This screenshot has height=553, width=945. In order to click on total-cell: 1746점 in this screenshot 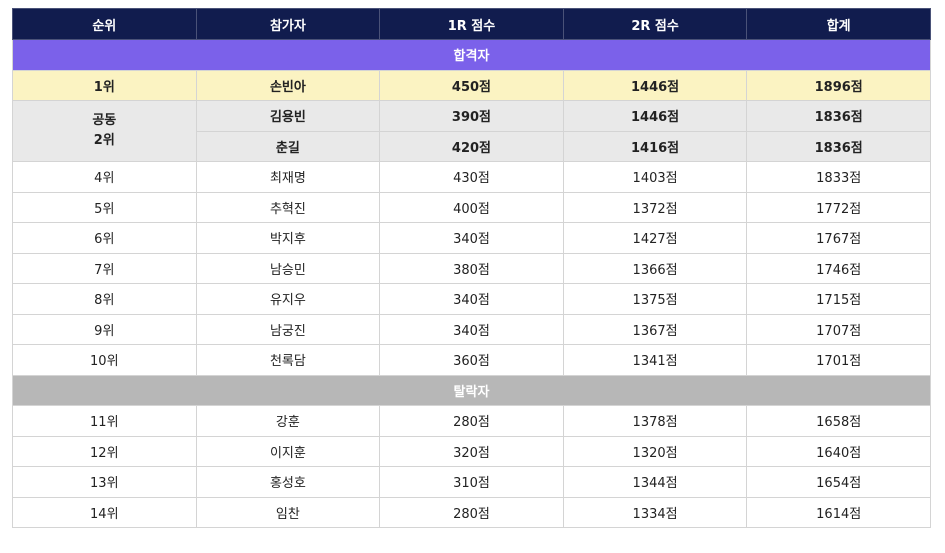, I will do `click(838, 268)`.